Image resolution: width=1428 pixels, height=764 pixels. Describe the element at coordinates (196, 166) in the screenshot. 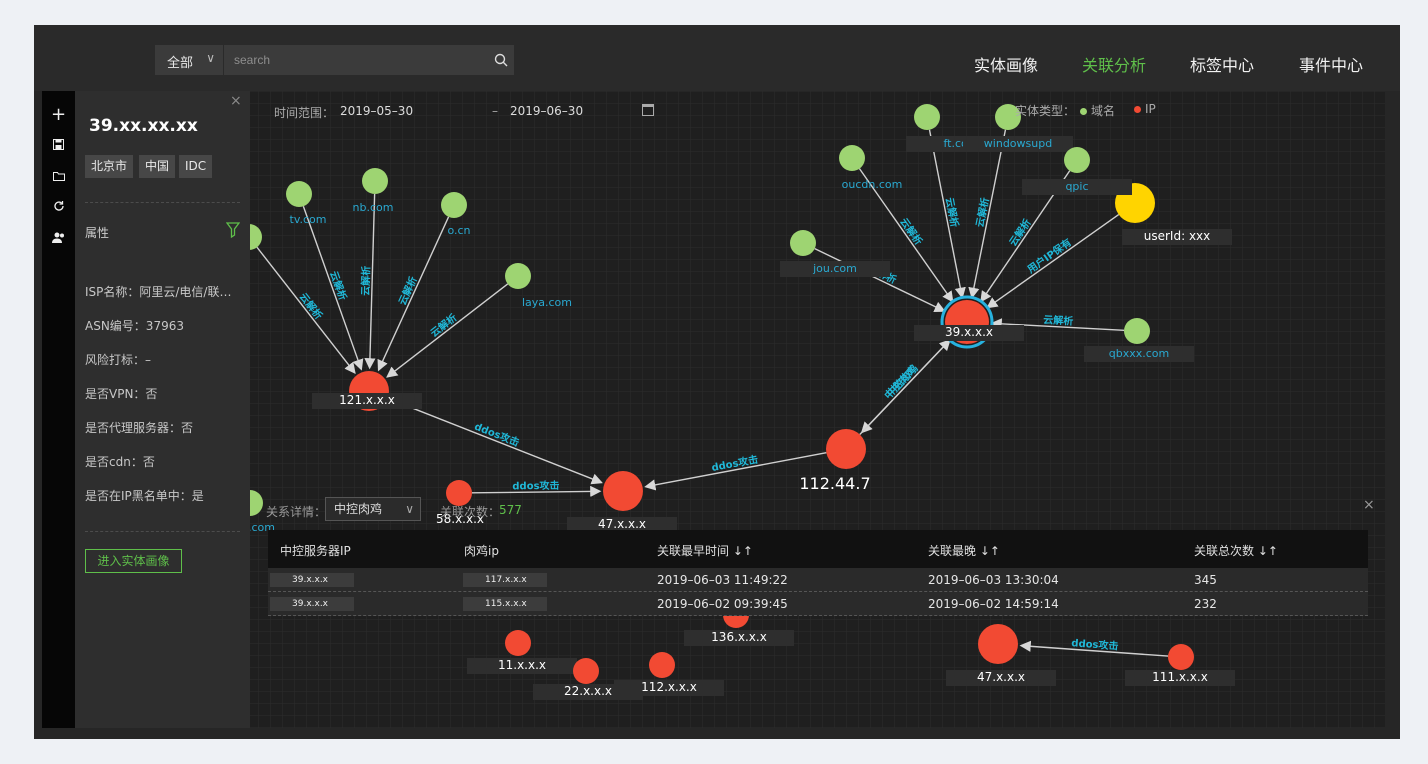

I see `tag-idc: IDC` at that location.